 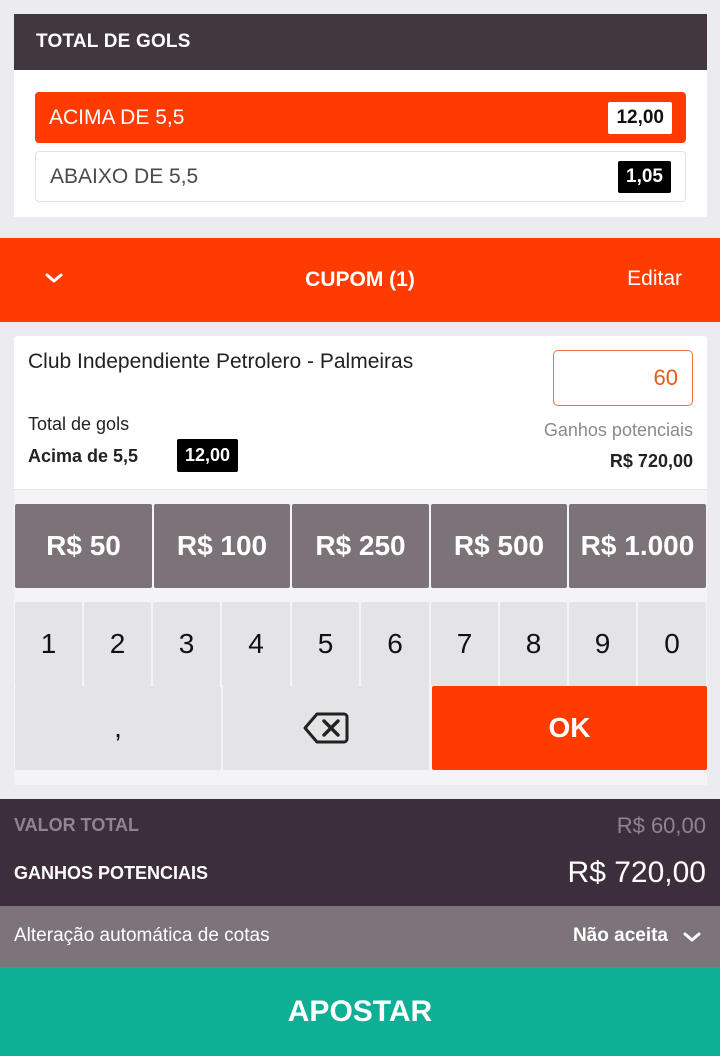 What do you see at coordinates (117, 117) in the screenshot?
I see `option-label: ACIMA DE 5,5` at bounding box center [117, 117].